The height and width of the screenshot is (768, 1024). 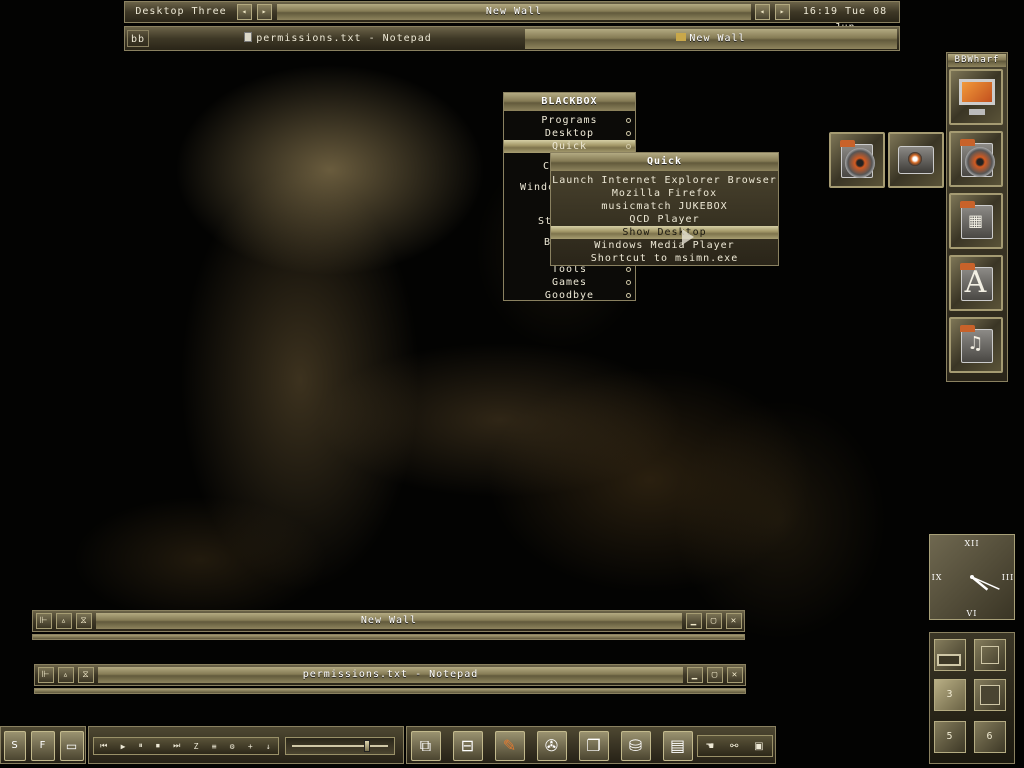 What do you see at coordinates (664, 232) in the screenshot?
I see `quick-item-show-desktop: Show Desktop` at bounding box center [664, 232].